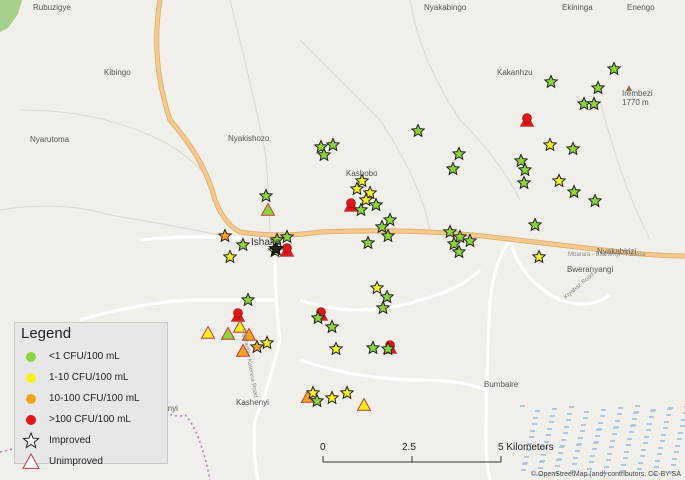  What do you see at coordinates (93, 441) in the screenshot?
I see `legend-item: Improved` at bounding box center [93, 441].